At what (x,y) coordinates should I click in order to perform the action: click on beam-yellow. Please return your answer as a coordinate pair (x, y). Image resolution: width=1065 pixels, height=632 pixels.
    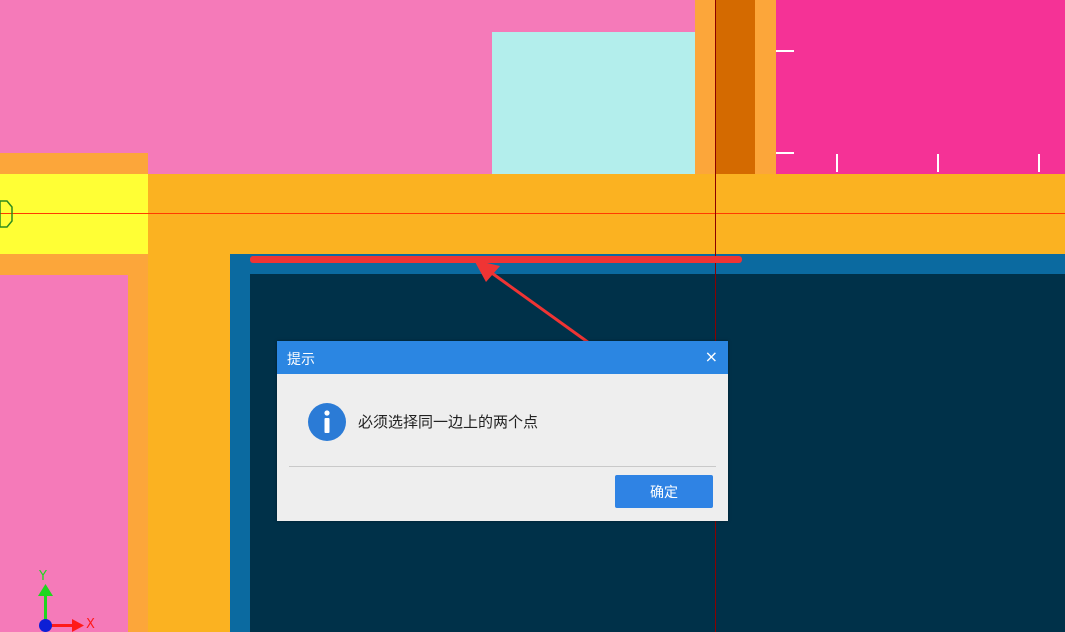
    Looking at the image, I should click on (74, 214).